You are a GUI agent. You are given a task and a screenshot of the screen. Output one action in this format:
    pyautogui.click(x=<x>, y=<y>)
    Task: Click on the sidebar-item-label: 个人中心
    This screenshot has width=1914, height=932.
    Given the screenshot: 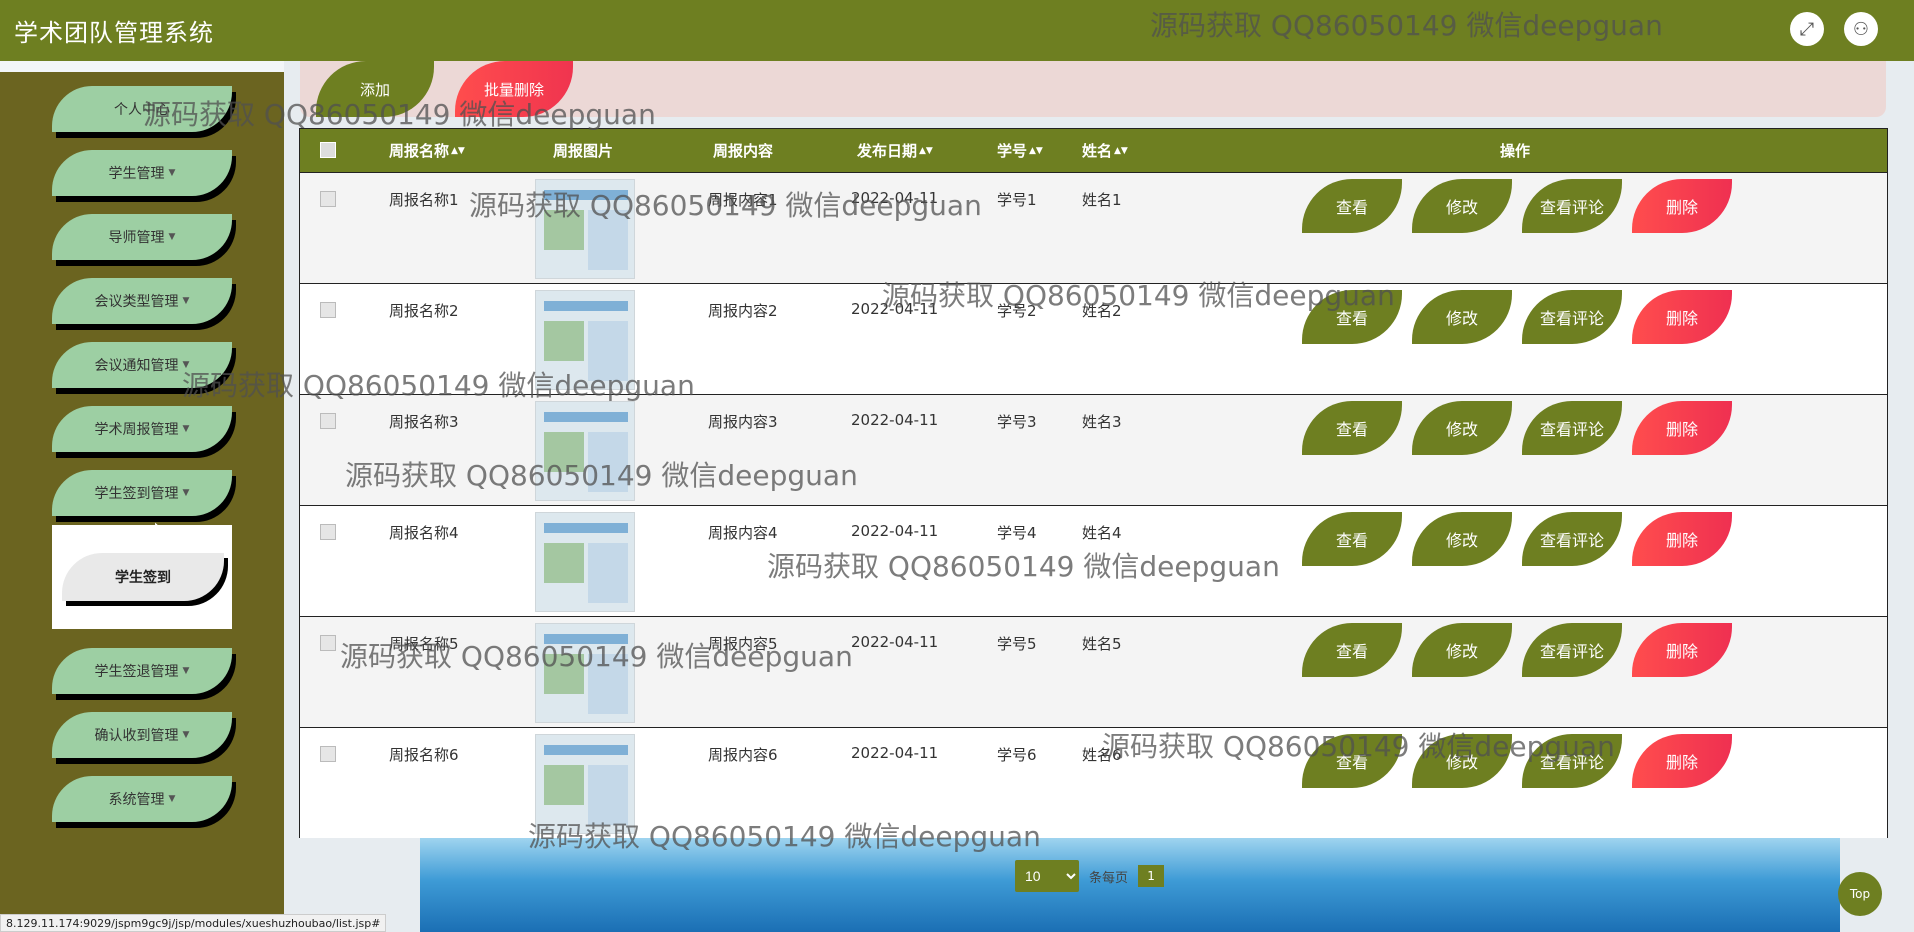 What is the action you would take?
    pyautogui.click(x=142, y=110)
    